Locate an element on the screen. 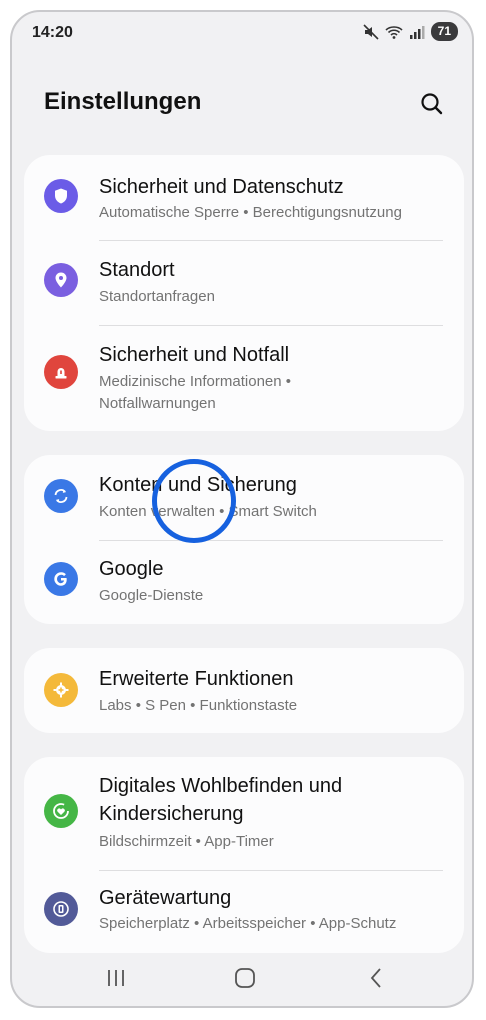 The image size is (486, 1020). settings-item-google: Google Google-Dienste is located at coordinates (244, 582).